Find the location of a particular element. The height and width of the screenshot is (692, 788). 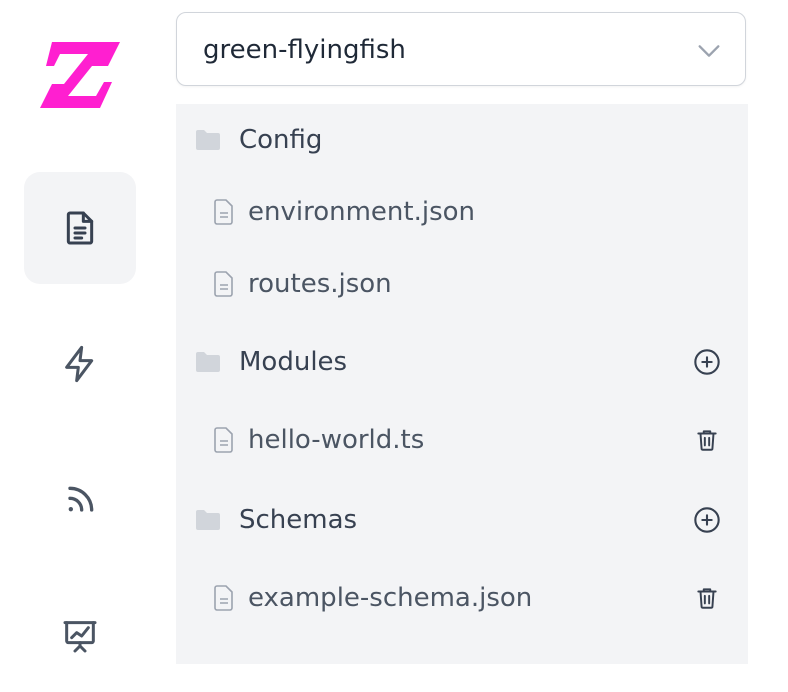

document-text-icon is located at coordinates (80, 228).